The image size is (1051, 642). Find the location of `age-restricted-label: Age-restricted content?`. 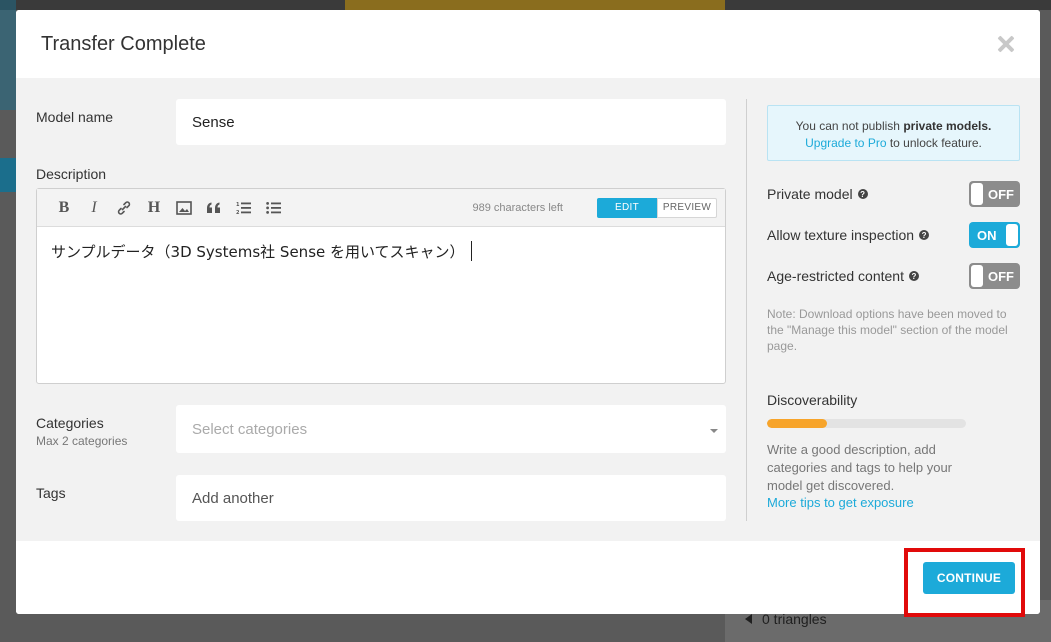

age-restricted-label: Age-restricted content? is located at coordinates (843, 276).